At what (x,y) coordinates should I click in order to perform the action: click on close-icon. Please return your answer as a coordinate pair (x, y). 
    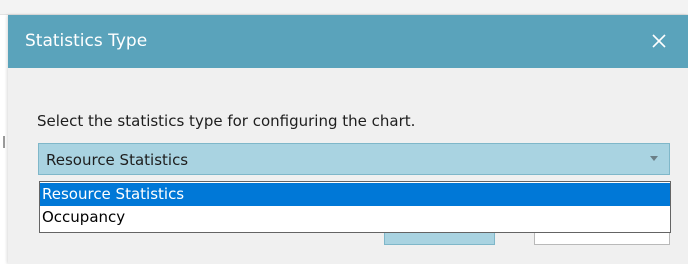
    Looking at the image, I should click on (659, 41).